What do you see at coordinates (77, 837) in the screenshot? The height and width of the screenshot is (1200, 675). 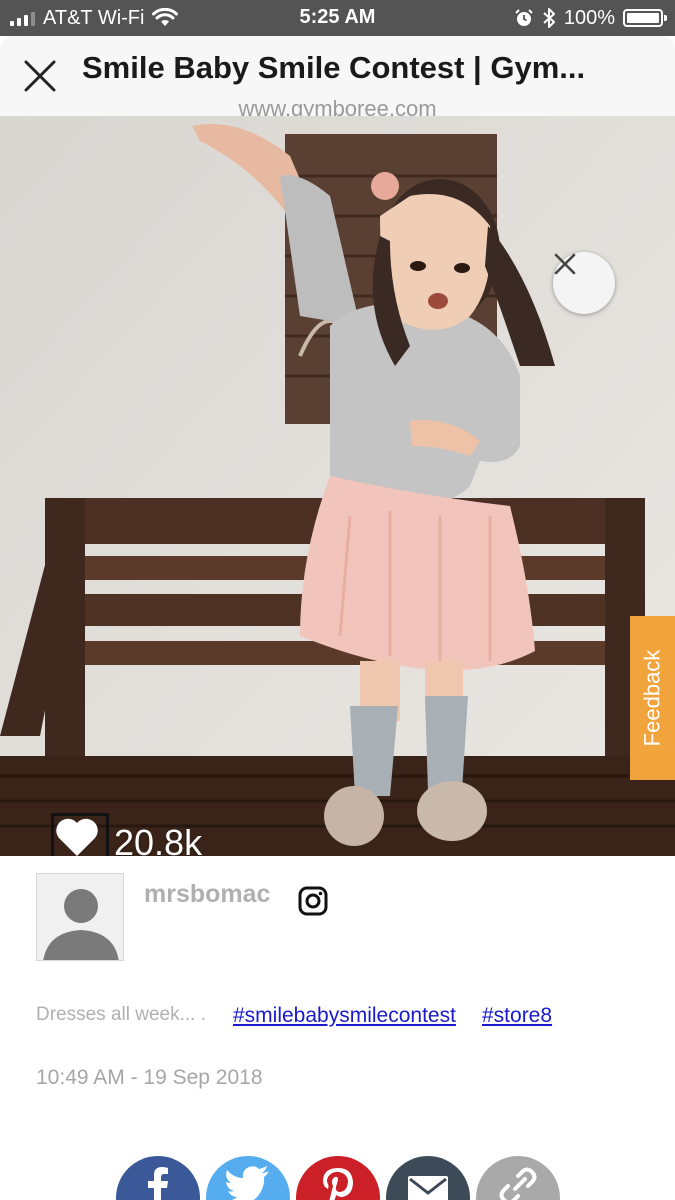 I see `heart-icon` at bounding box center [77, 837].